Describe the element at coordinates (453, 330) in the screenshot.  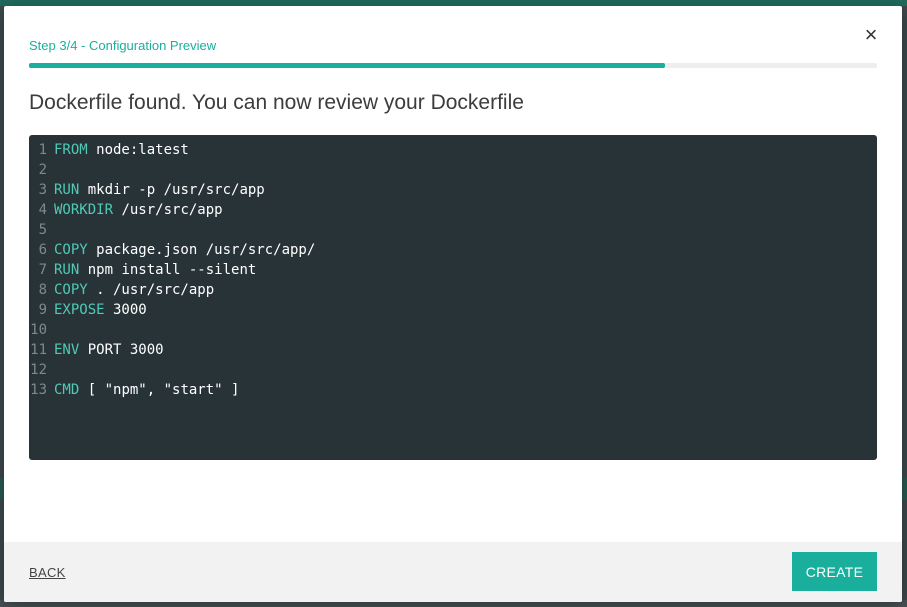
I see `code-line: 10` at that location.